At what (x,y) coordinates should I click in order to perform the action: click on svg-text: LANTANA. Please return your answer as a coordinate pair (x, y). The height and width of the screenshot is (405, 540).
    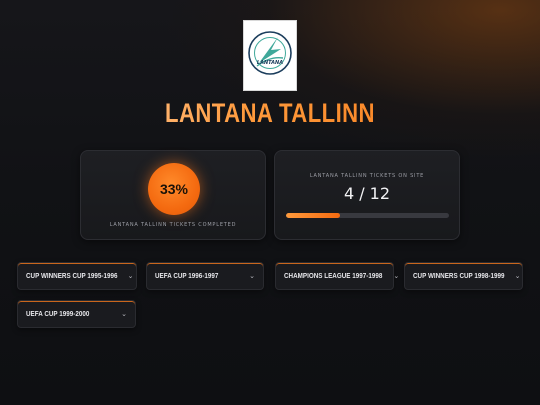
    Looking at the image, I should click on (270, 63).